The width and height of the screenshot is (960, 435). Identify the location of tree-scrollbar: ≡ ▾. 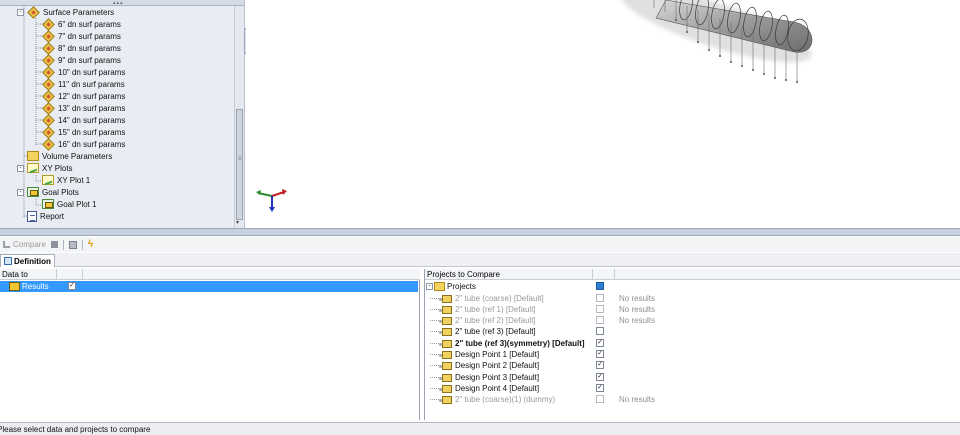
(239, 117).